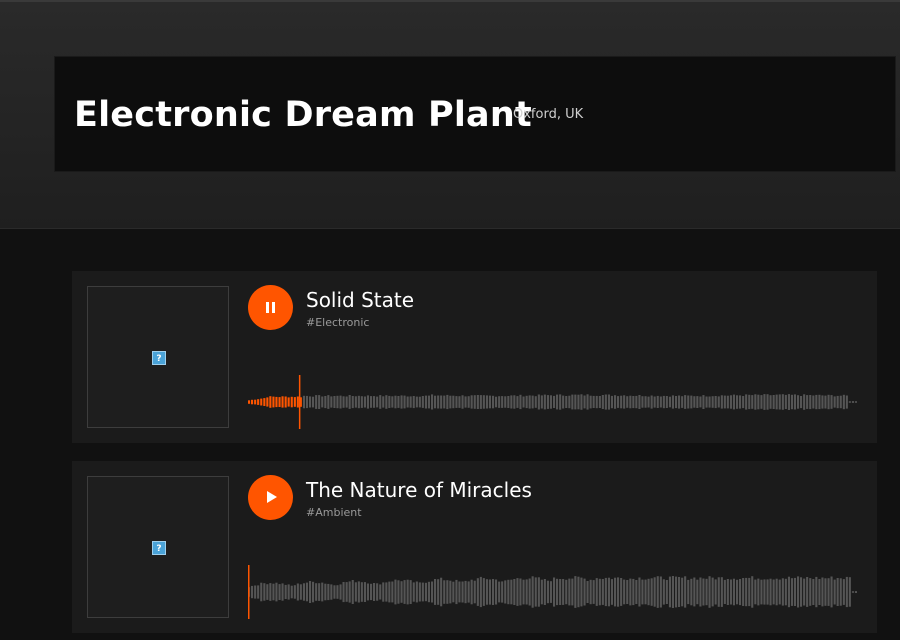 Image resolution: width=900 pixels, height=640 pixels. I want to click on track-title: Solid State, so click(360, 300).